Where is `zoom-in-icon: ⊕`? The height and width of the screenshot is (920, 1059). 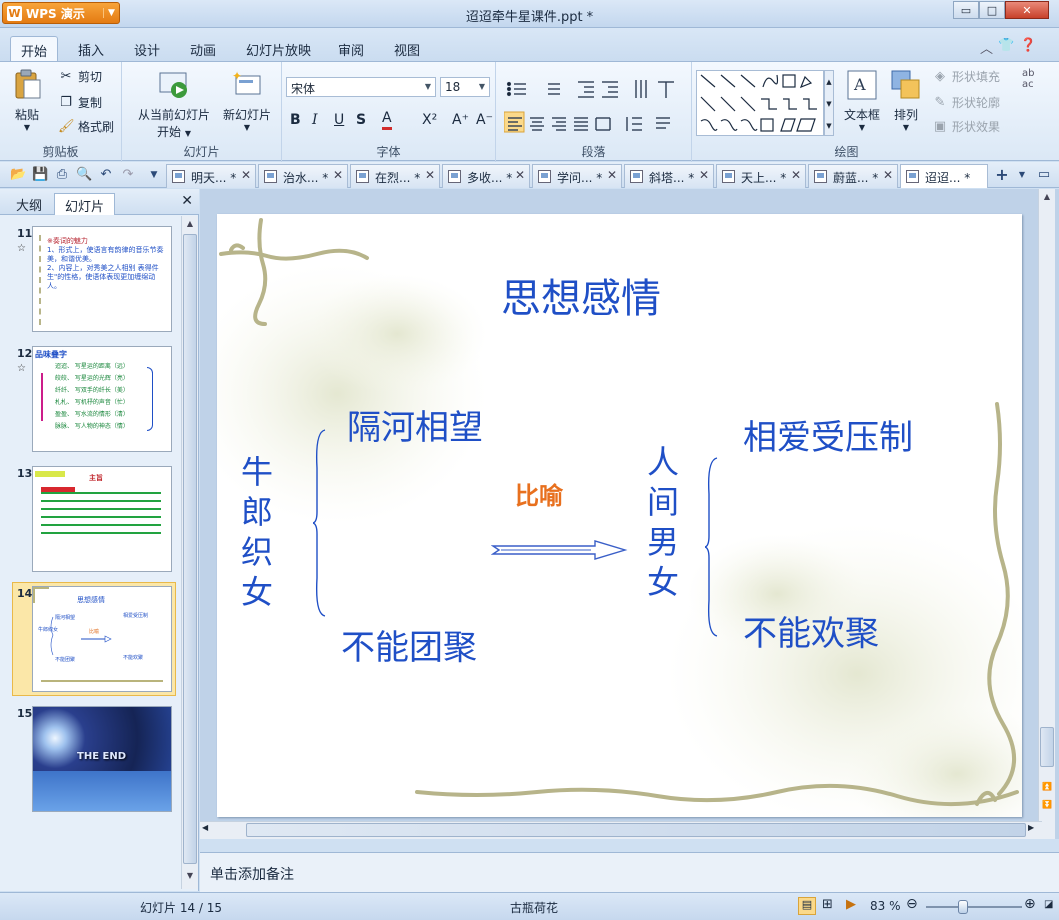
zoom-in-icon: ⊕ is located at coordinates (1030, 904).